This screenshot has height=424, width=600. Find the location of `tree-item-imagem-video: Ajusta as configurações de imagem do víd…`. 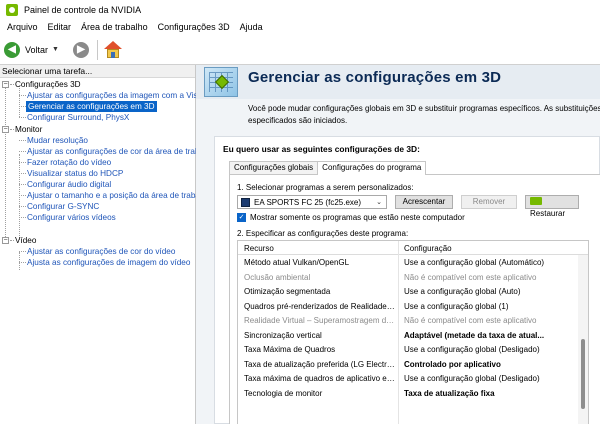

tree-item-imagem-video: Ajusta as configurações de imagem do víd… is located at coordinates (108, 262).